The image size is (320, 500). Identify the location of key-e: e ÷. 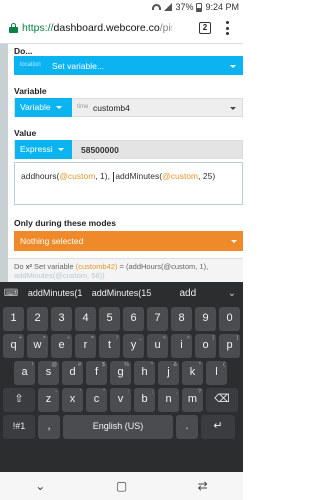
(61, 346).